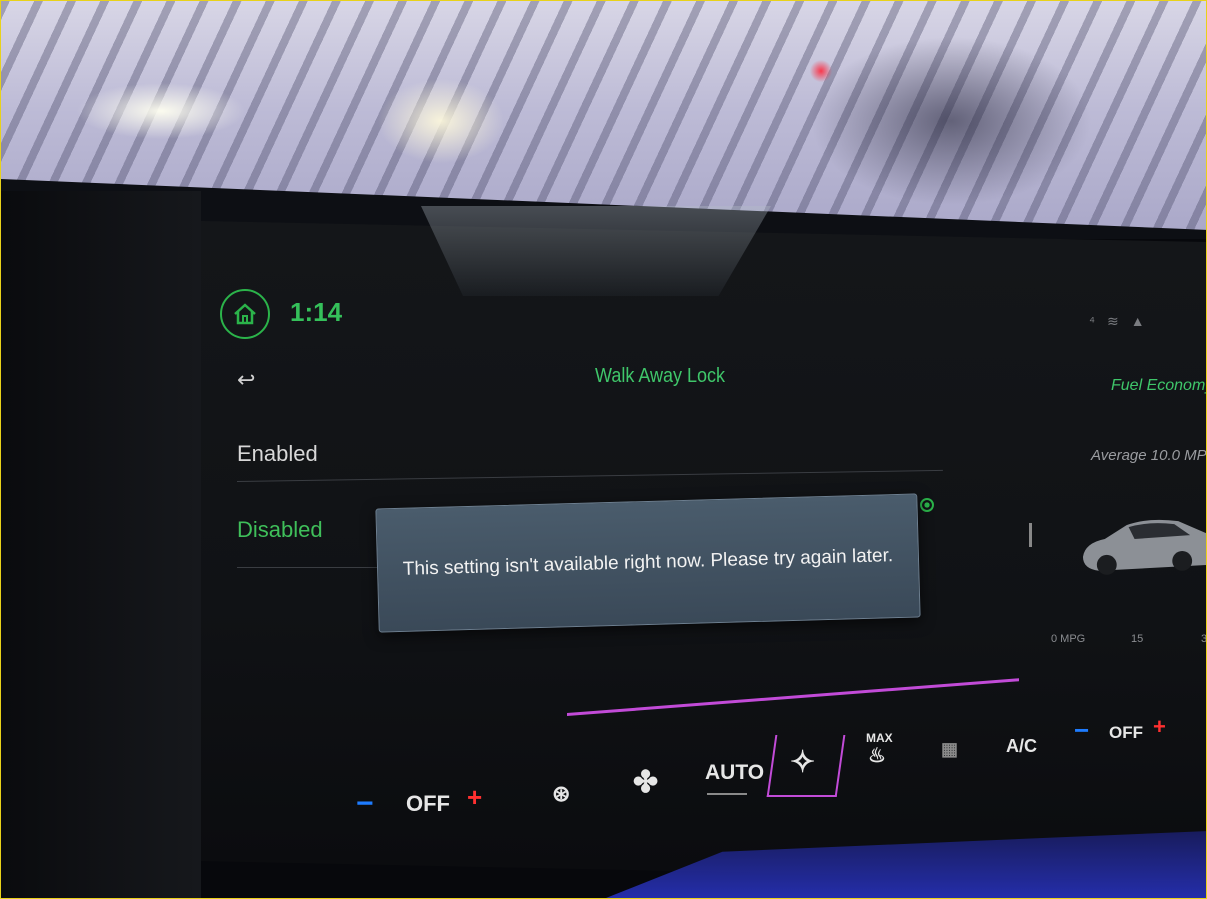 This screenshot has width=1207, height=899. I want to click on max-defrost-button: ♨, so click(877, 755).